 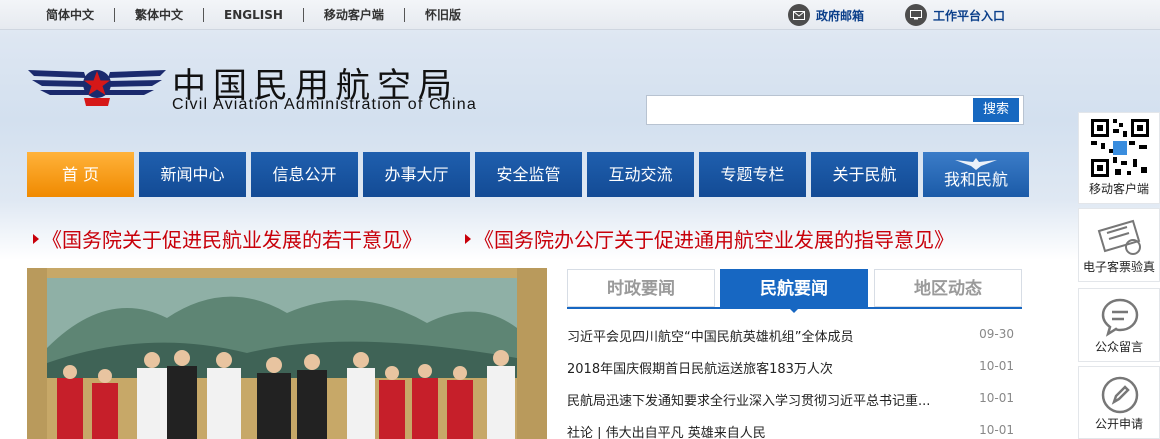 I want to click on side-eticket-verify: 电子客票验真, so click(x=1119, y=245).